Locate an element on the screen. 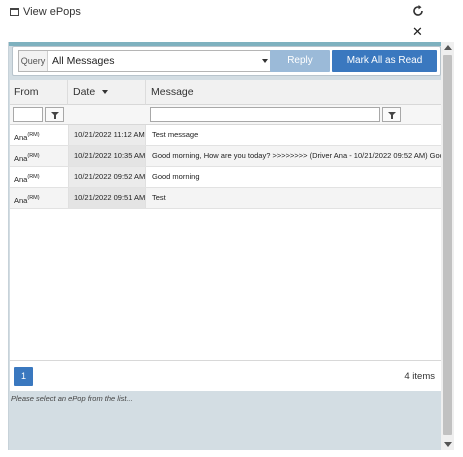 The image size is (463, 457). page-button-1: 1 is located at coordinates (23, 376).